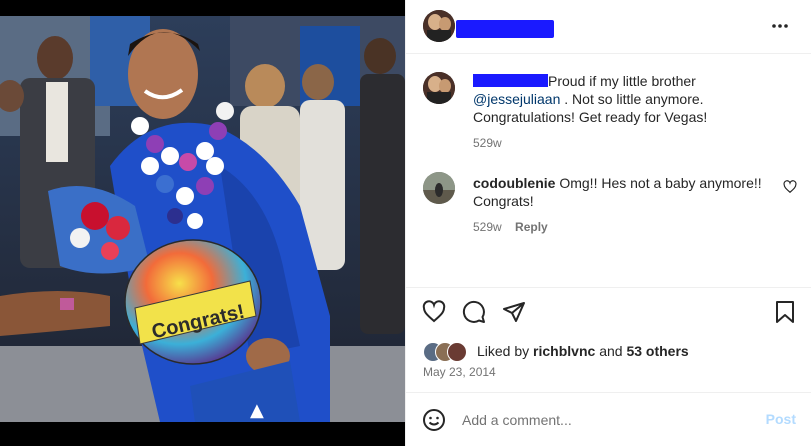  I want to click on heart-outline-icon, so click(790, 187).